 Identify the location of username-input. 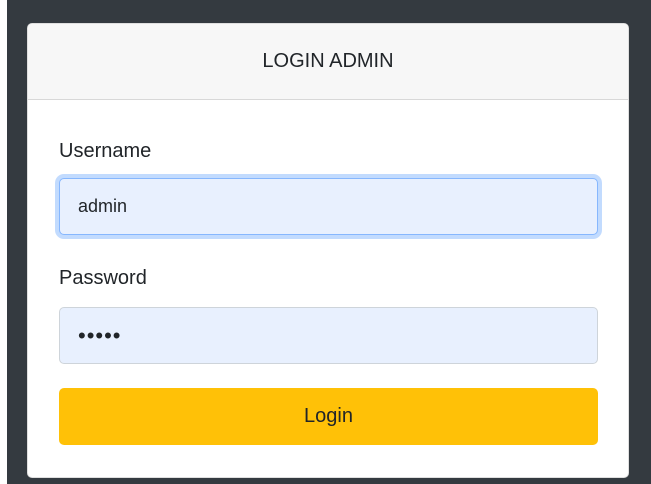
(328, 206).